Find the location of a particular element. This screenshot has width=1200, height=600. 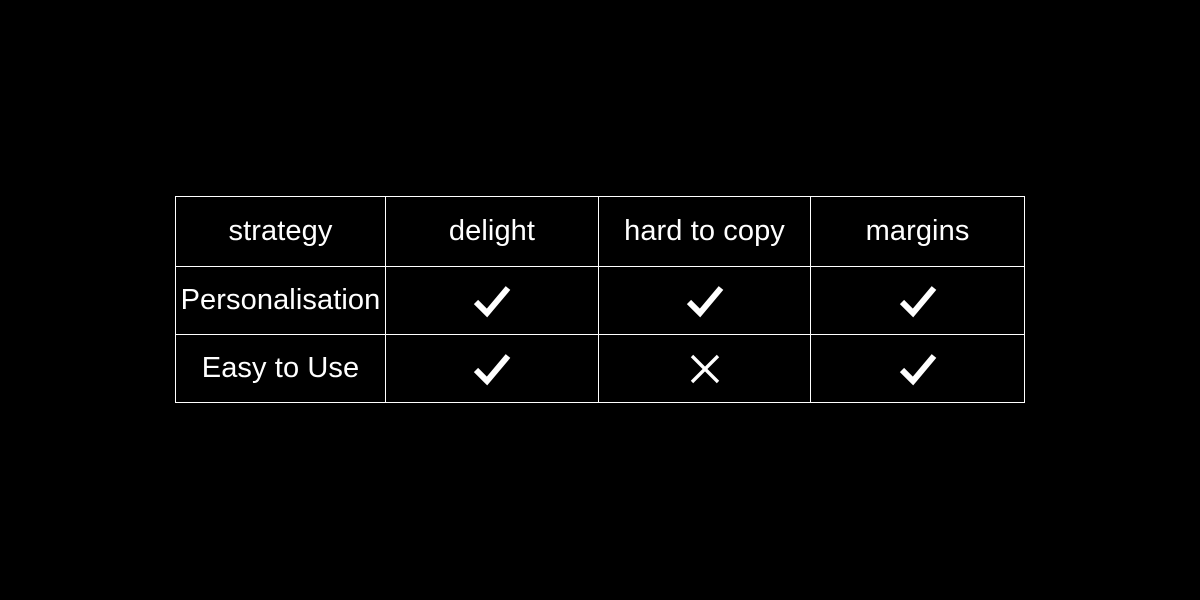

column-header-margins-label: margins is located at coordinates (917, 231).